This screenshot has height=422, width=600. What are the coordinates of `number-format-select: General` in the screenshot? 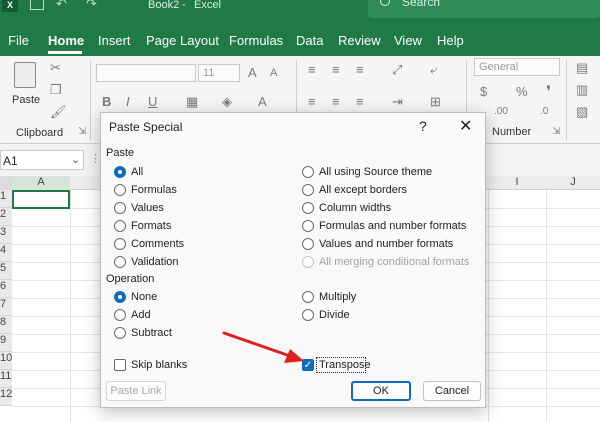 It's located at (517, 67).